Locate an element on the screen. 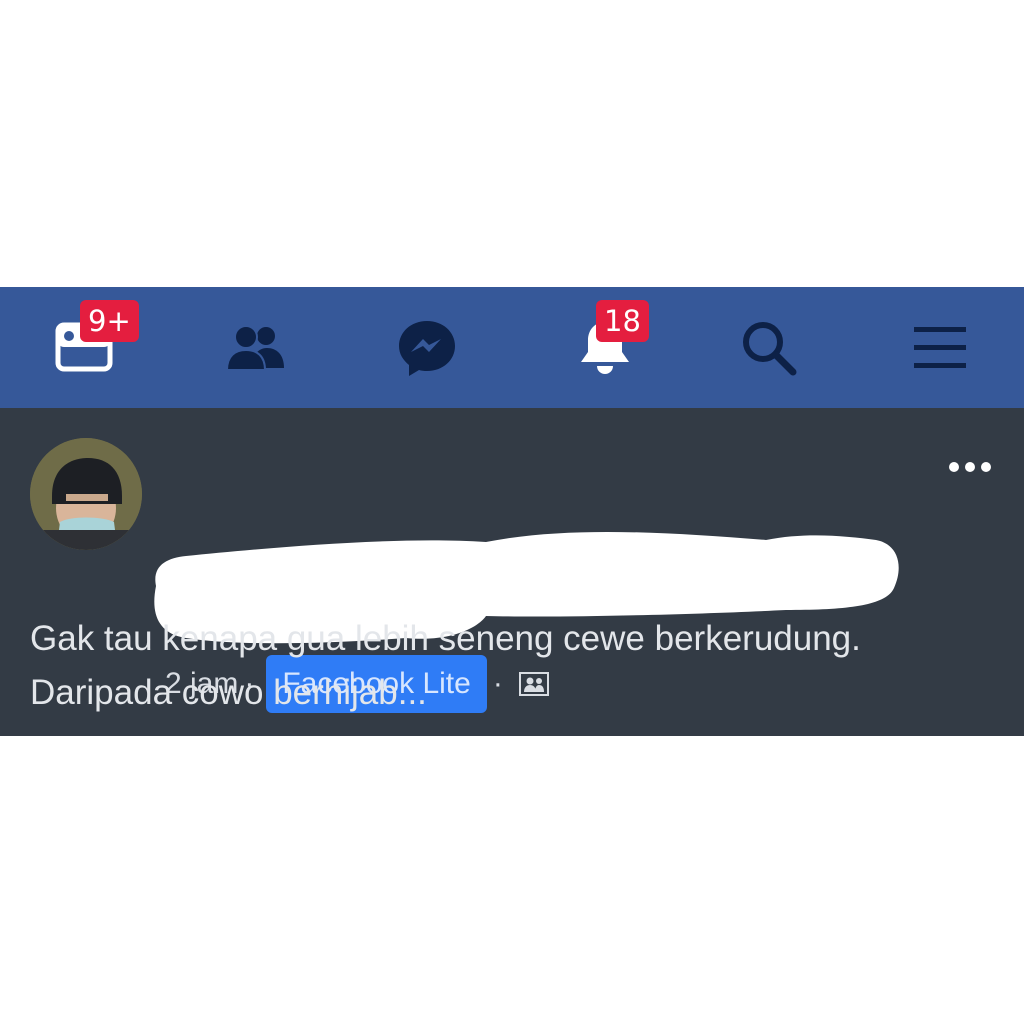 This screenshot has width=1024, height=1024. friends-icon is located at coordinates (255, 347).